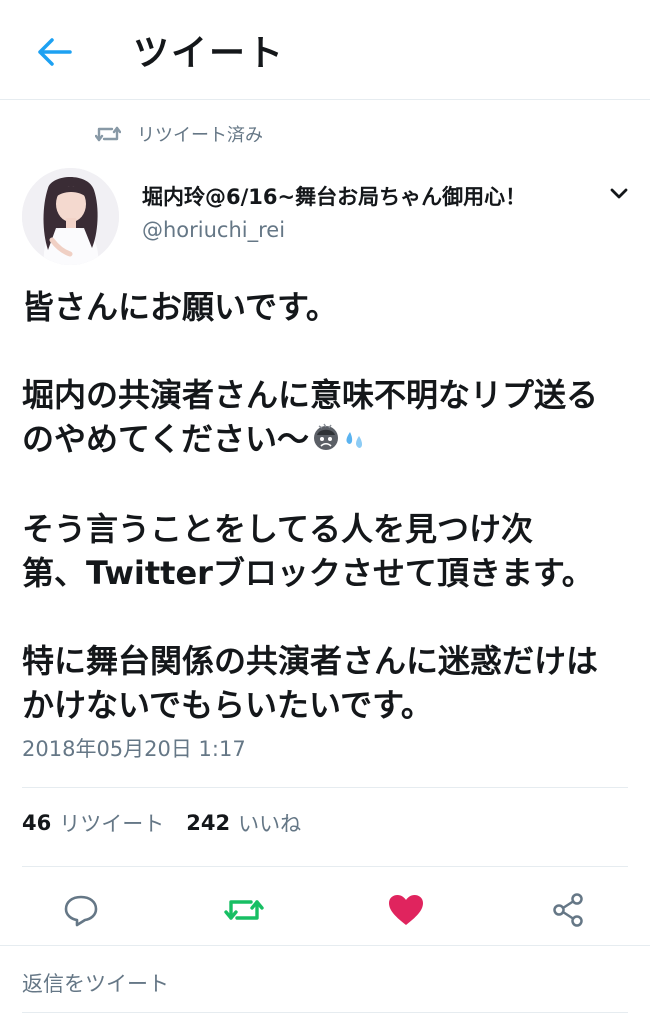  I want to click on back-button, so click(54, 54).